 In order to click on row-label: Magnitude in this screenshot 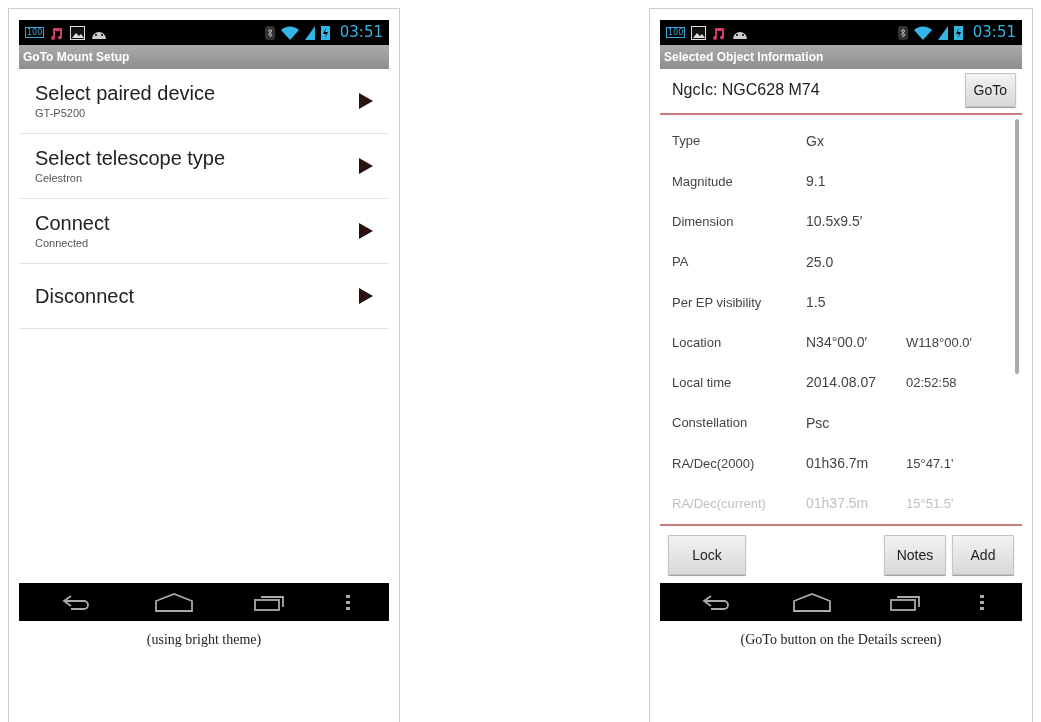, I will do `click(703, 181)`.